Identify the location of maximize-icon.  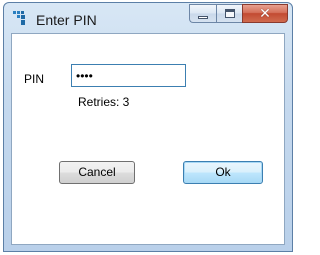
(230, 13).